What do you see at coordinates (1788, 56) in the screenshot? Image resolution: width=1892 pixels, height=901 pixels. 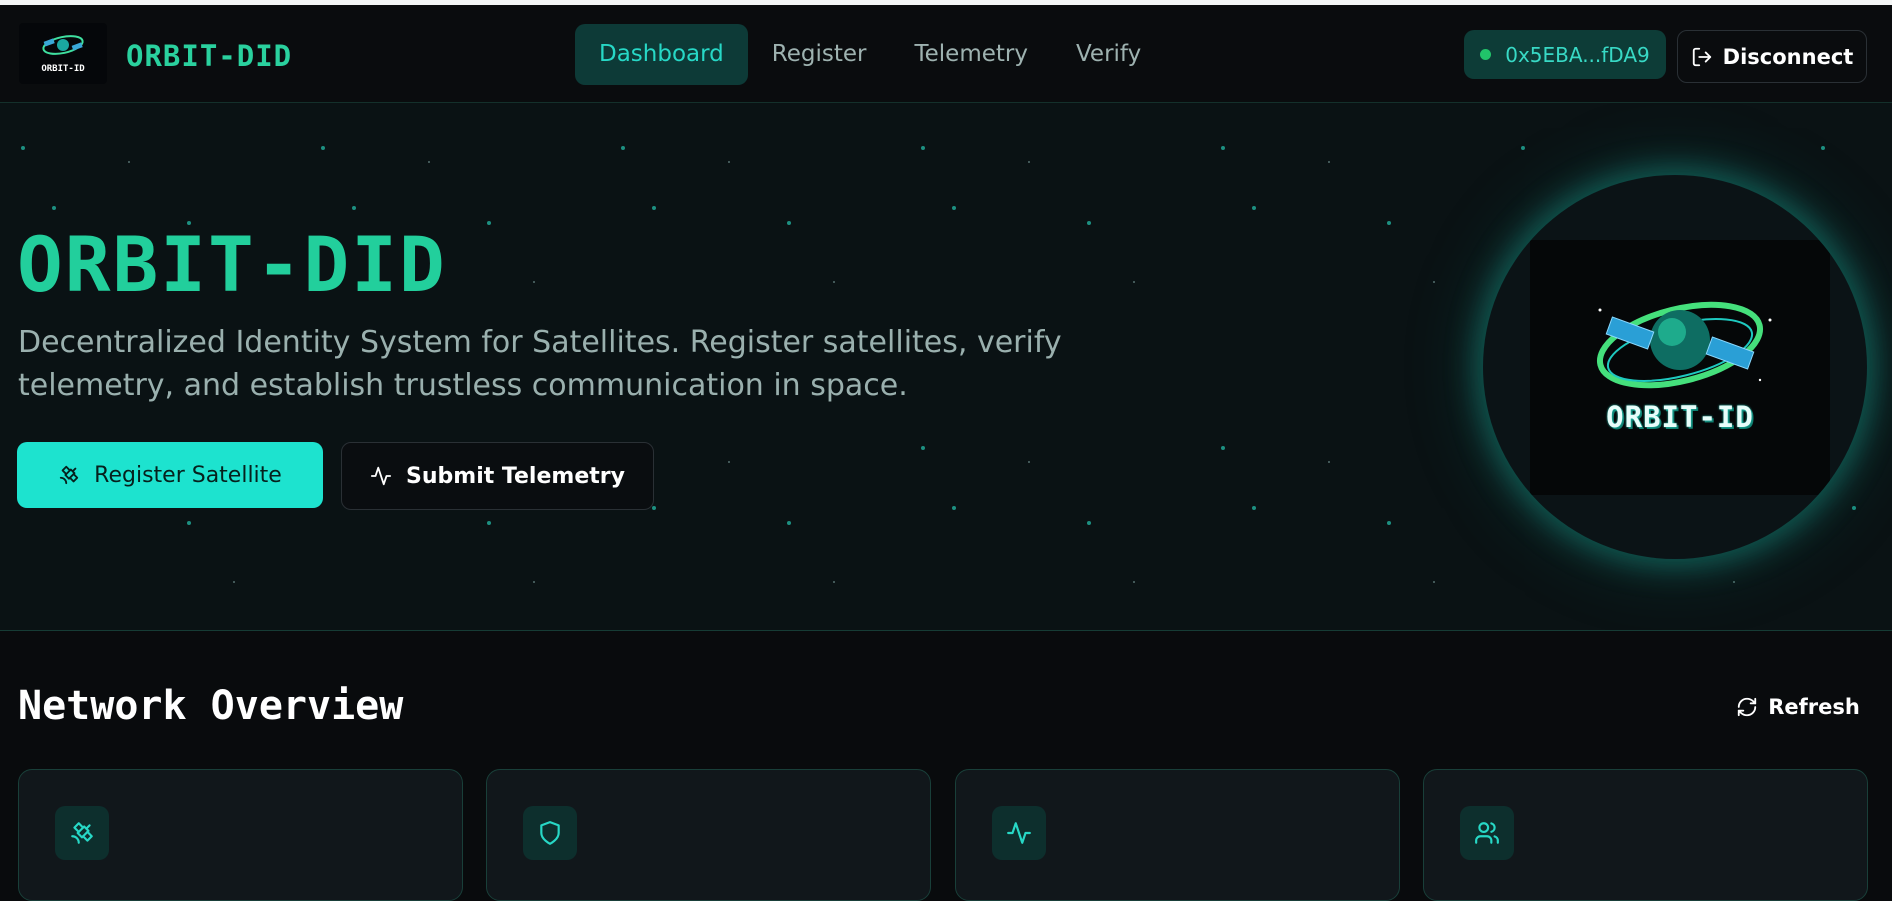 I see `disconnect-label: Disconnect` at bounding box center [1788, 56].